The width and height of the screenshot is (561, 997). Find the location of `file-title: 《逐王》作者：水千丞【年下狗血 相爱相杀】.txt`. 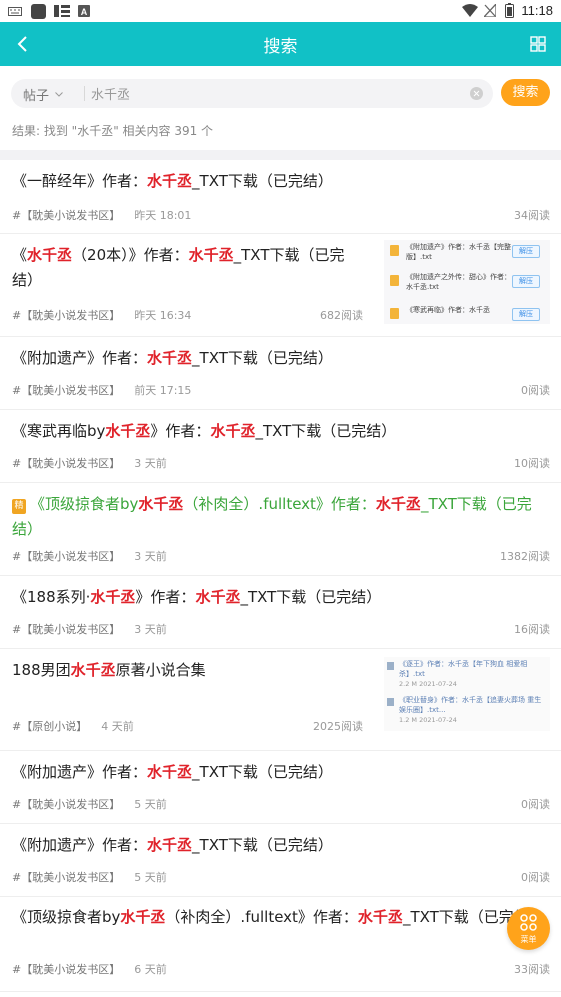

file-title: 《逐王》作者：水千丞【年下狗血 相爱相杀】.txt is located at coordinates (463, 669).